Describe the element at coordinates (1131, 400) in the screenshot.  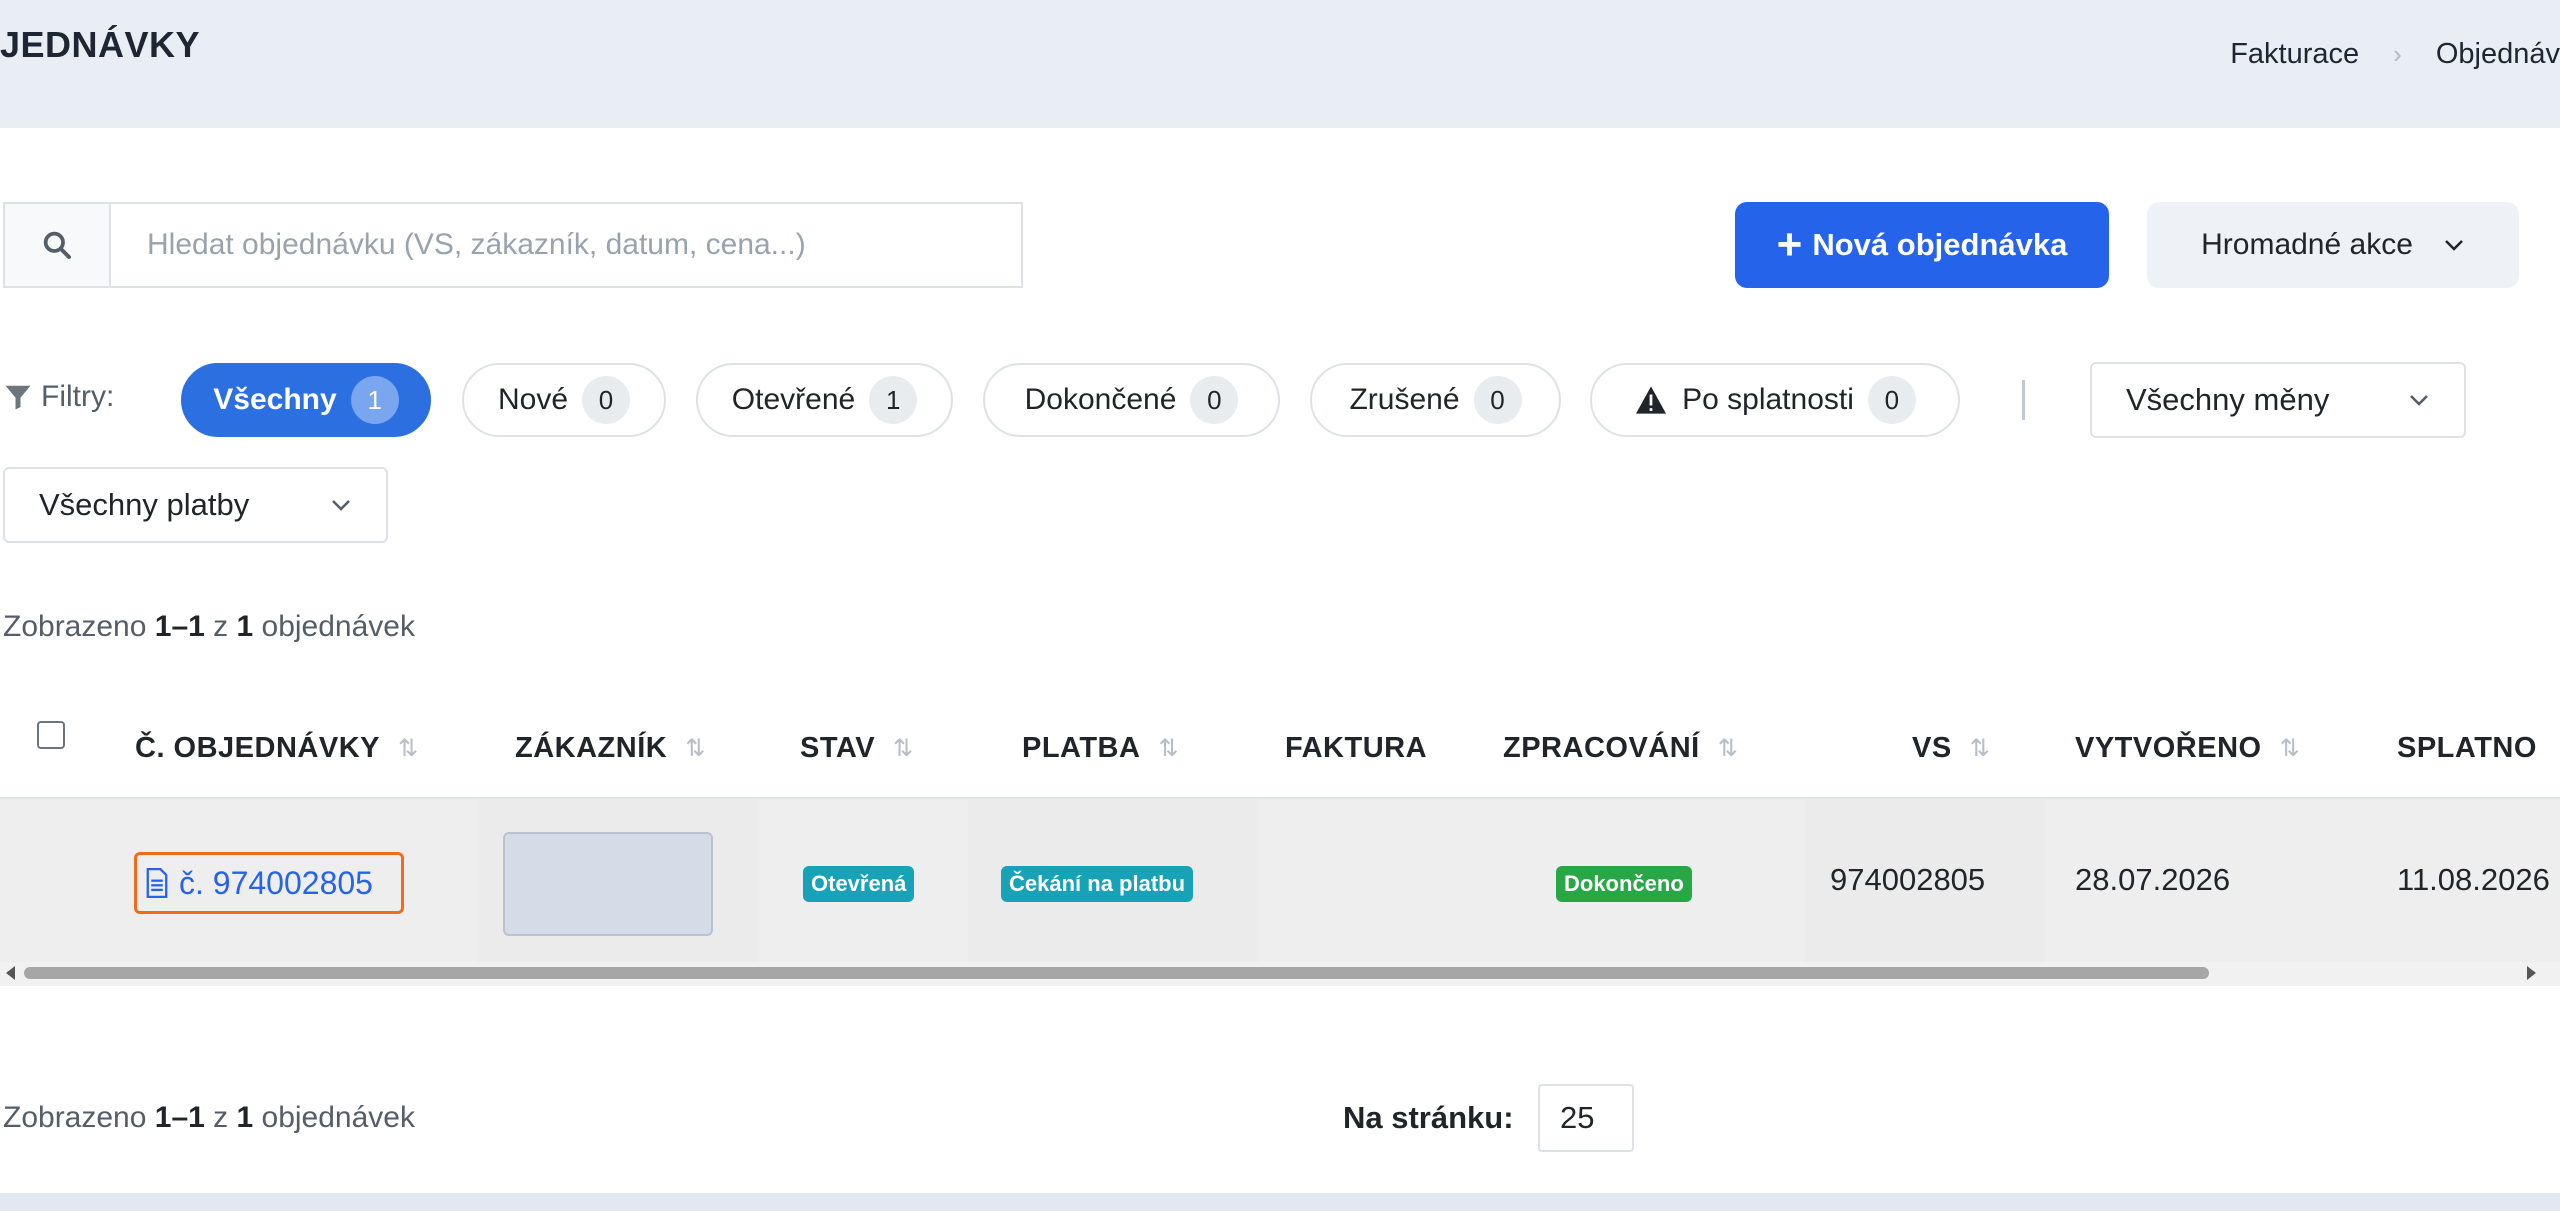
I see `filter-pill-completed: Dokončené 0` at that location.